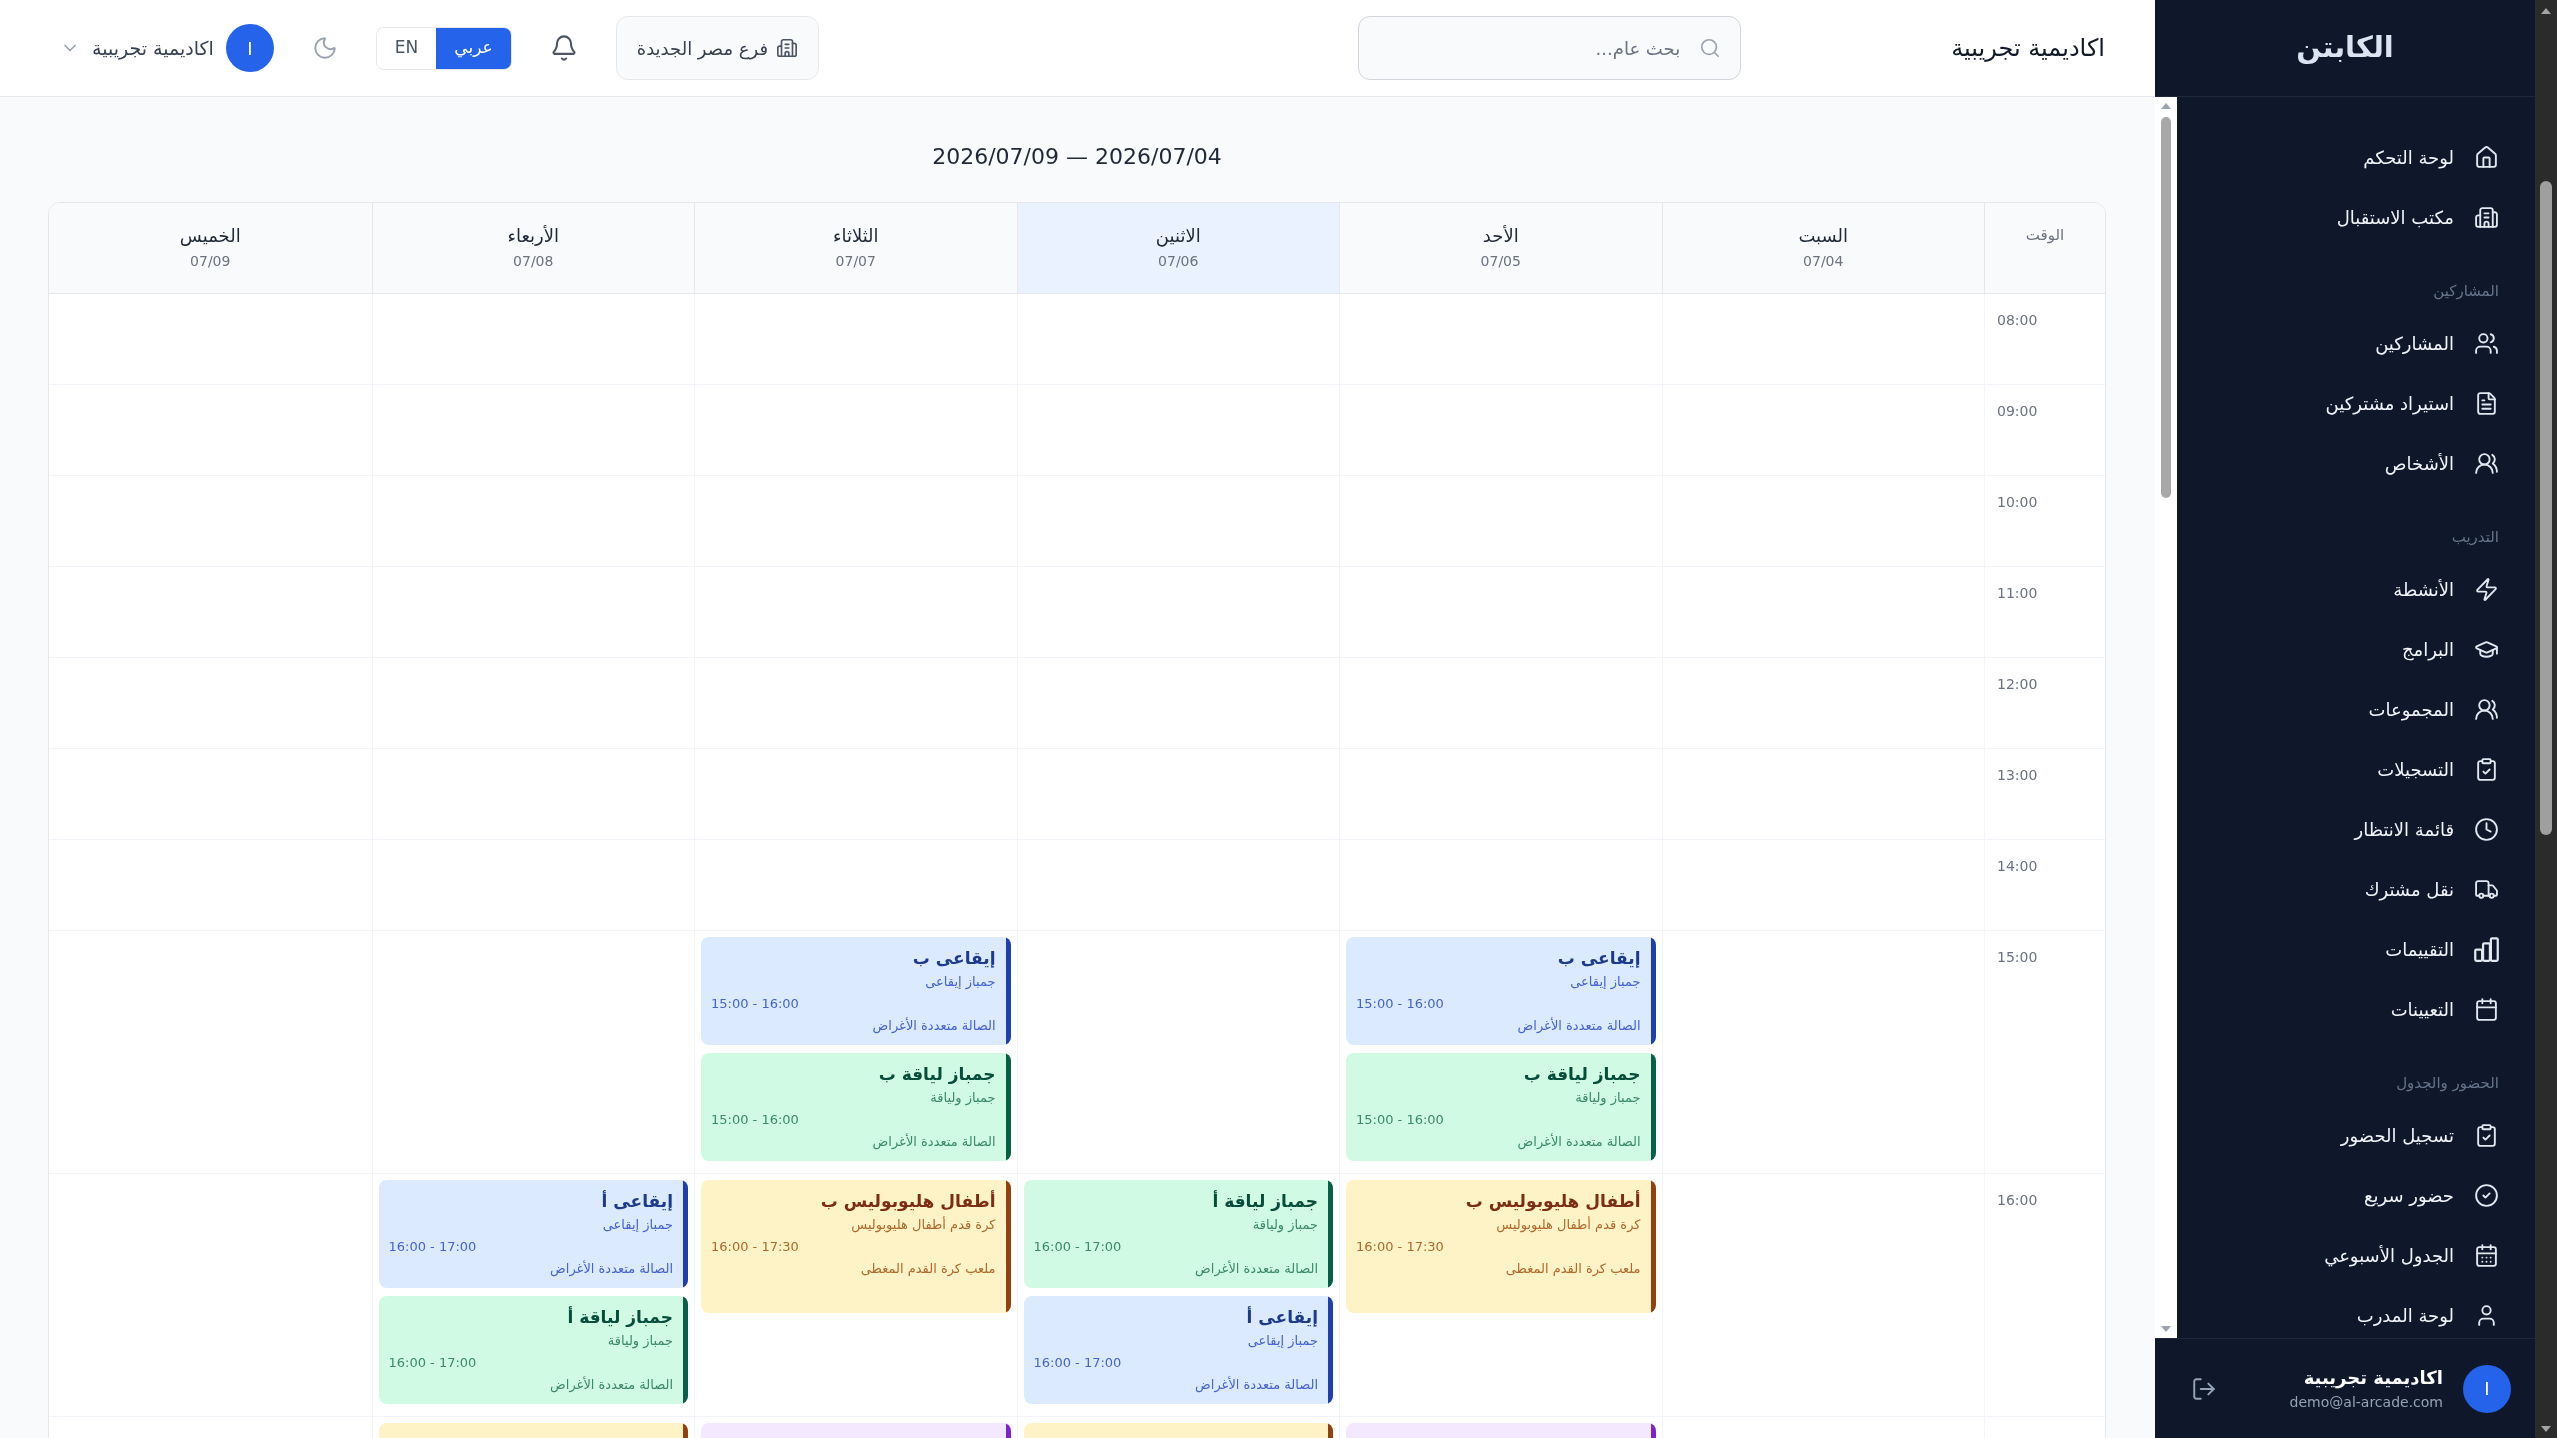 The image size is (2557, 1438). Describe the element at coordinates (1178, 236) in the screenshot. I see `day-name: الاثنين` at that location.